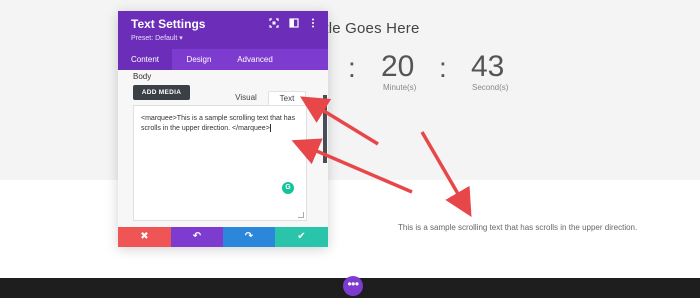 The width and height of the screenshot is (700, 298). What do you see at coordinates (270, 128) in the screenshot?
I see `text-caret` at bounding box center [270, 128].